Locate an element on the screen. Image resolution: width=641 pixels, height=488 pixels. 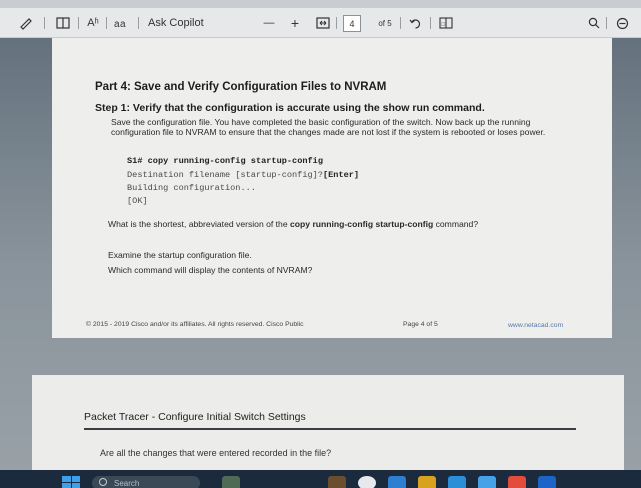
save-icon is located at coordinates (622, 23).